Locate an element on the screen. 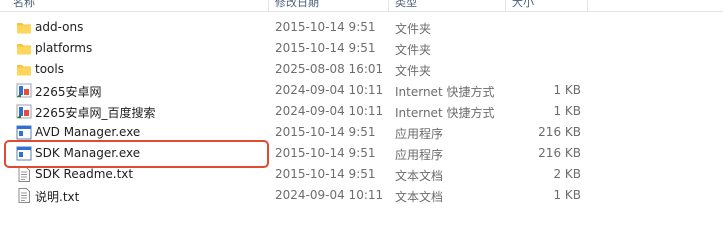 The height and width of the screenshot is (244, 723). file-name: 说明.txt is located at coordinates (57, 197).